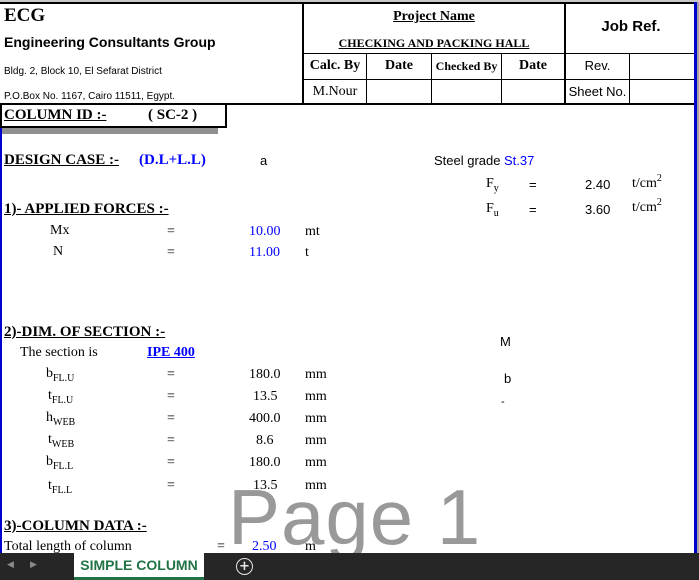 The image size is (699, 580). I want to click on project-name: CHECKING AND PACKING HALL, so click(434, 43).